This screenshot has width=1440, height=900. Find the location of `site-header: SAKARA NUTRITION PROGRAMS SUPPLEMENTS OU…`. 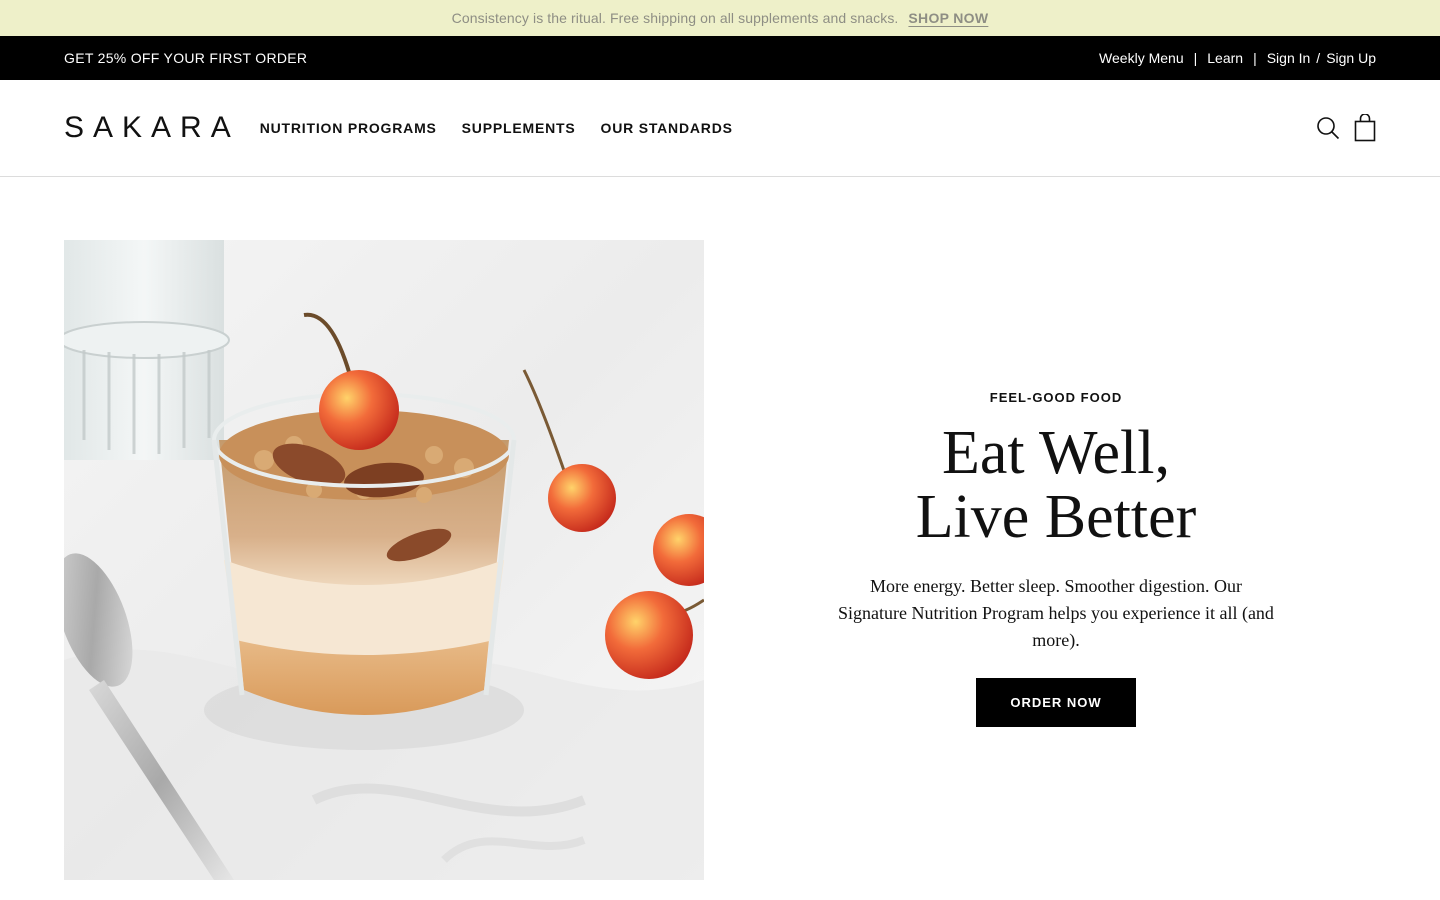

site-header: SAKARA NUTRITION PROGRAMS SUPPLEMENTS OU… is located at coordinates (720, 128).